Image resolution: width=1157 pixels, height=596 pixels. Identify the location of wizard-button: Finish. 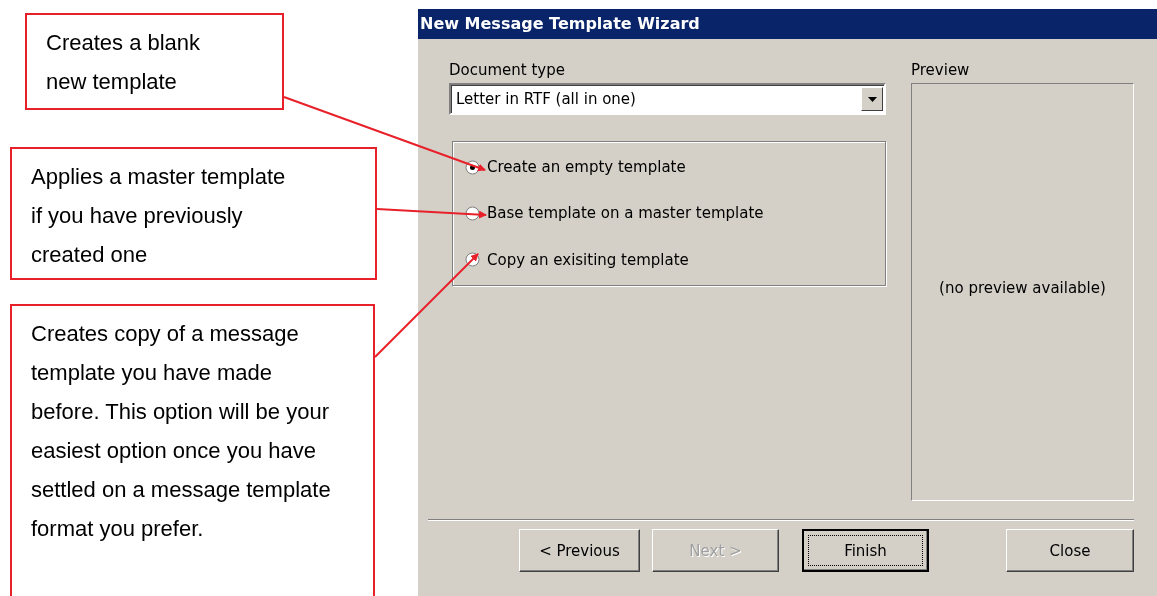
(865, 550).